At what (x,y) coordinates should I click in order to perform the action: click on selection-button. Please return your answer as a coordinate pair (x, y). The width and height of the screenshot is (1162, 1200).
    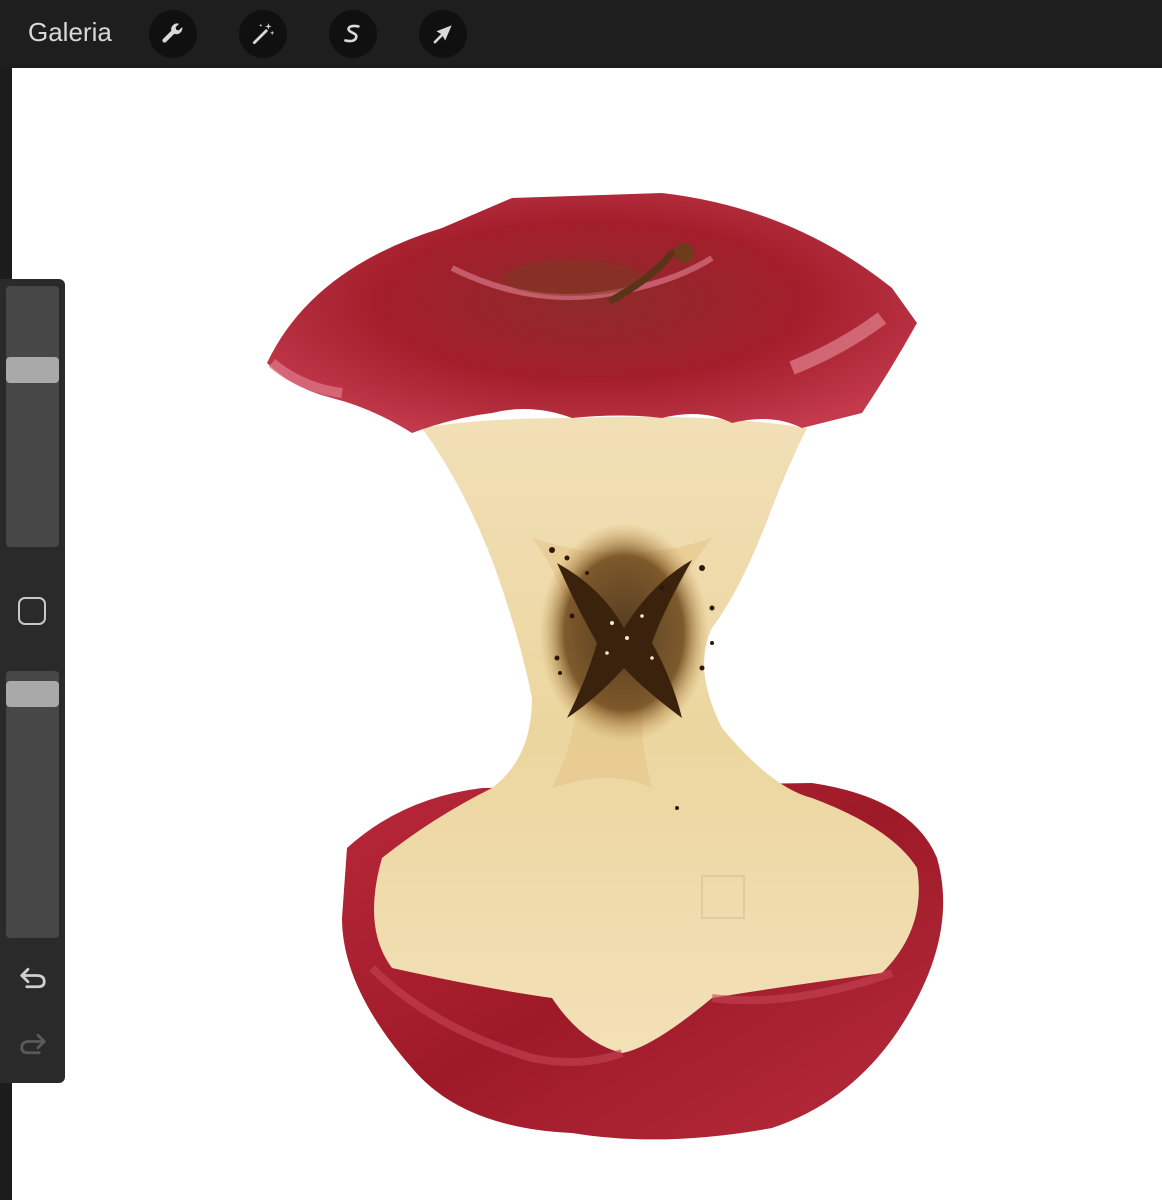
    Looking at the image, I should click on (353, 34).